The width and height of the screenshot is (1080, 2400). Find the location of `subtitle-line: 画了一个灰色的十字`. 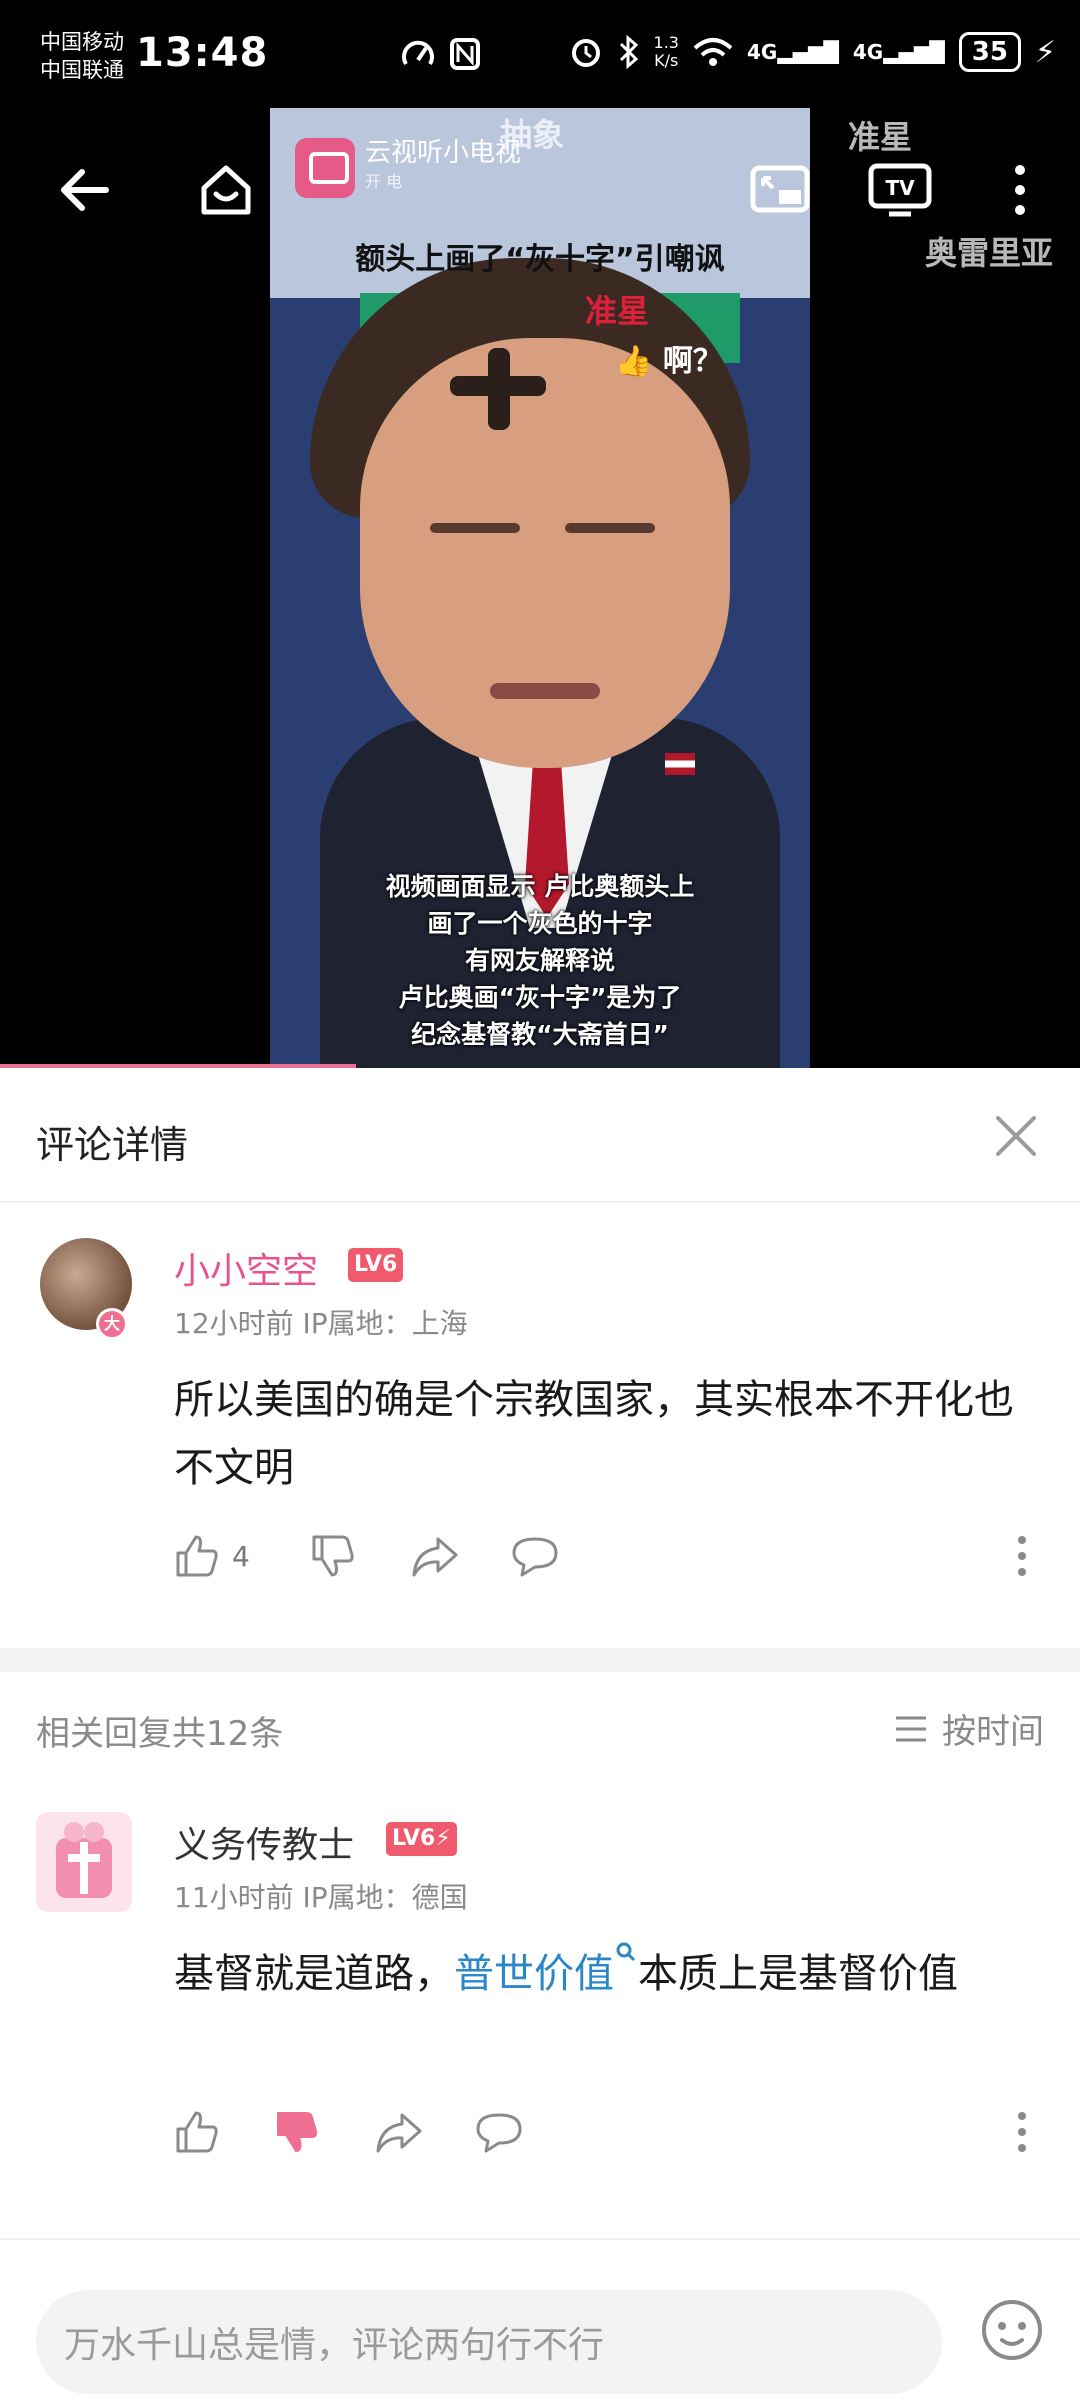

subtitle-line: 画了一个灰色的十字 is located at coordinates (540, 923).